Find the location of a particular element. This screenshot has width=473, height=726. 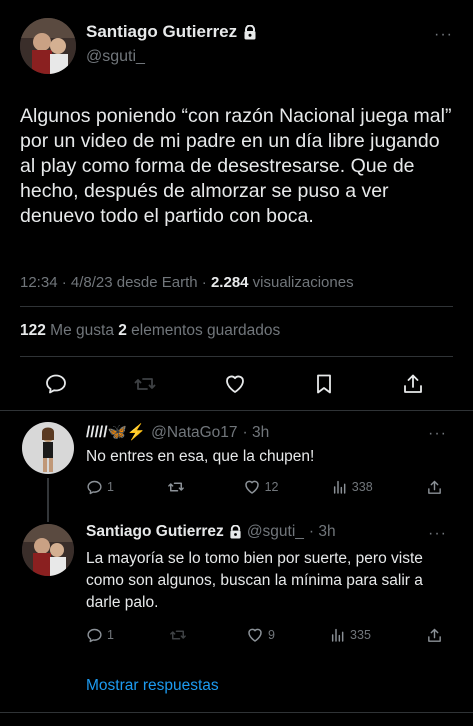

reply-actions: 1 12 338 is located at coordinates (264, 487).